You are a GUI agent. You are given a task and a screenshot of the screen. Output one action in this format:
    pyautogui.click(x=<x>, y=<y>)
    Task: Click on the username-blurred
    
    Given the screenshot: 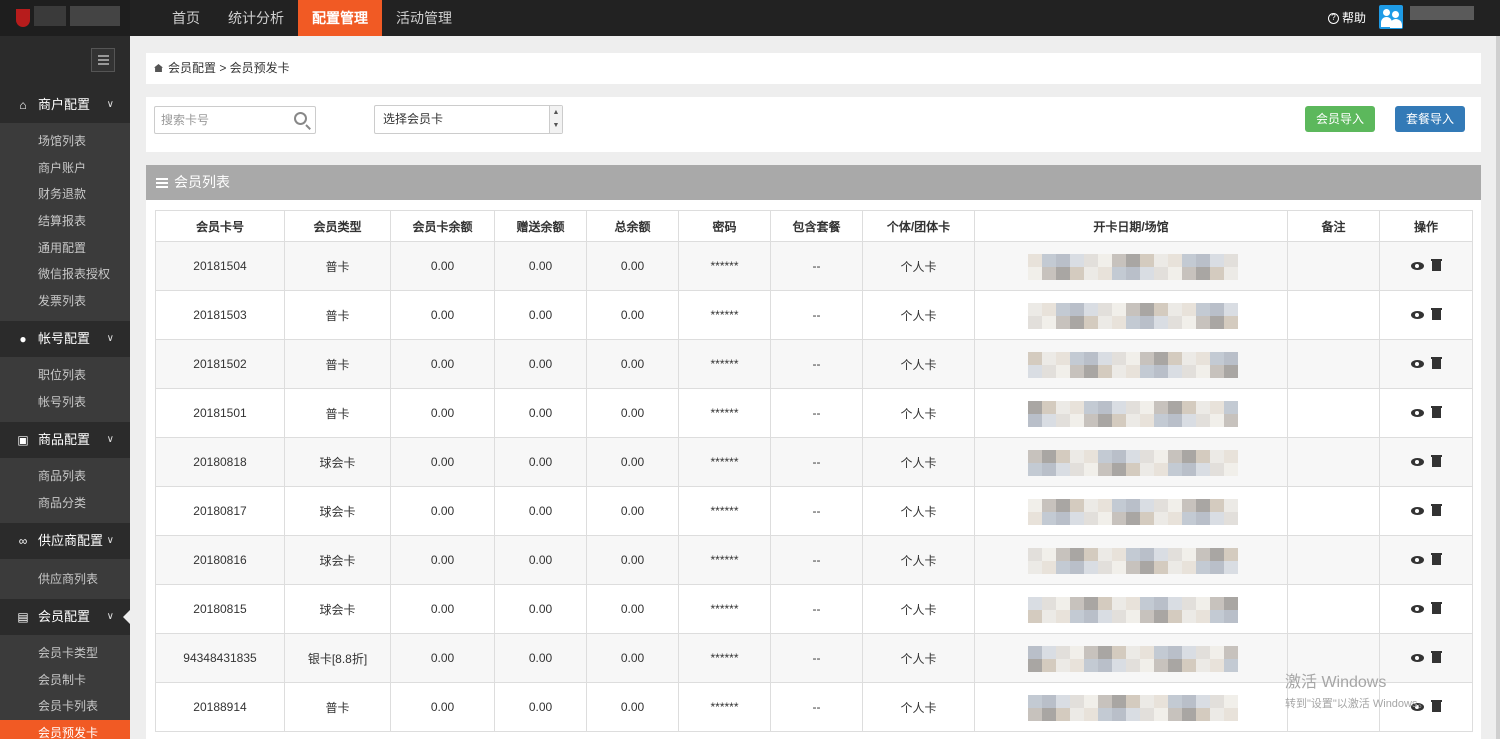 What is the action you would take?
    pyautogui.click(x=1442, y=13)
    